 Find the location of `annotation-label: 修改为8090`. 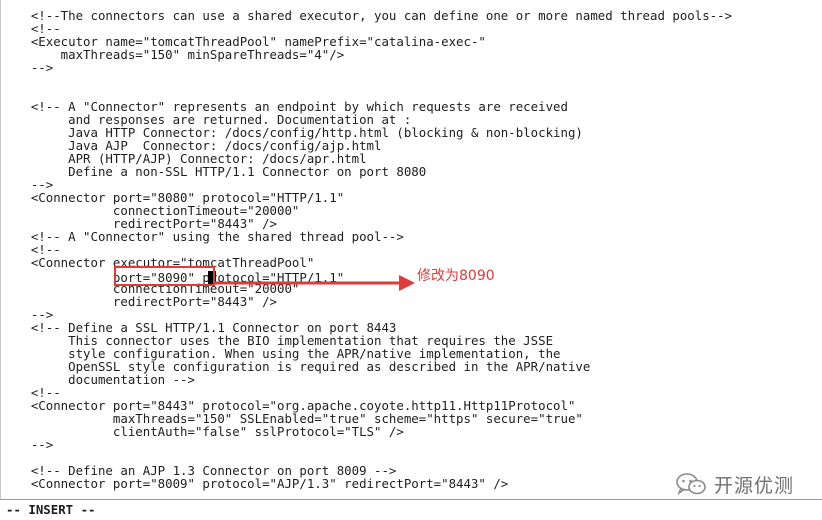

annotation-label: 修改为8090 is located at coordinates (456, 276).